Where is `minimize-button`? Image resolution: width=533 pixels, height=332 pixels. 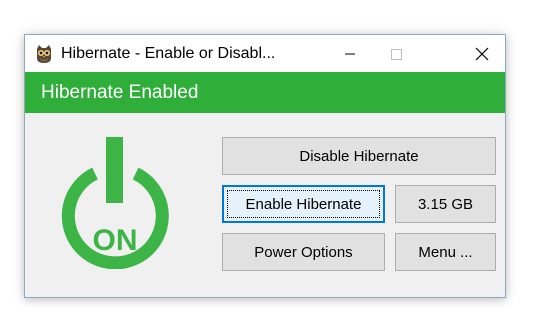 minimize-button is located at coordinates (350, 53).